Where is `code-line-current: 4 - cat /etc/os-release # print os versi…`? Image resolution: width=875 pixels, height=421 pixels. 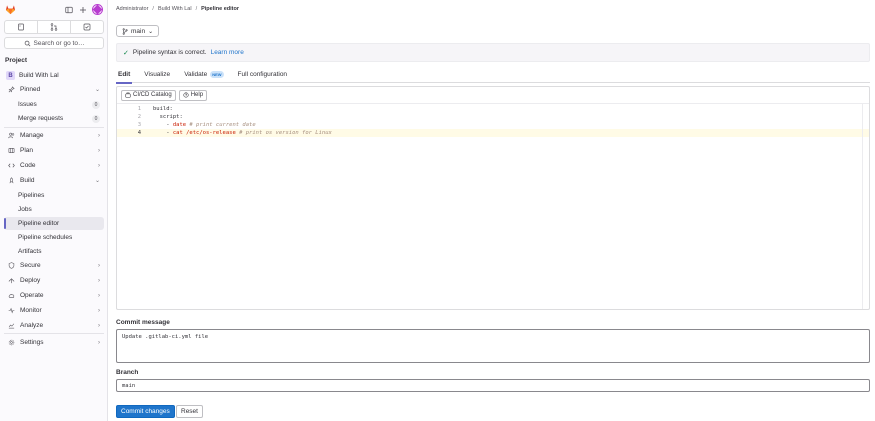
code-line-current: 4 - cat /etc/os-release # print os versi… is located at coordinates (493, 133).